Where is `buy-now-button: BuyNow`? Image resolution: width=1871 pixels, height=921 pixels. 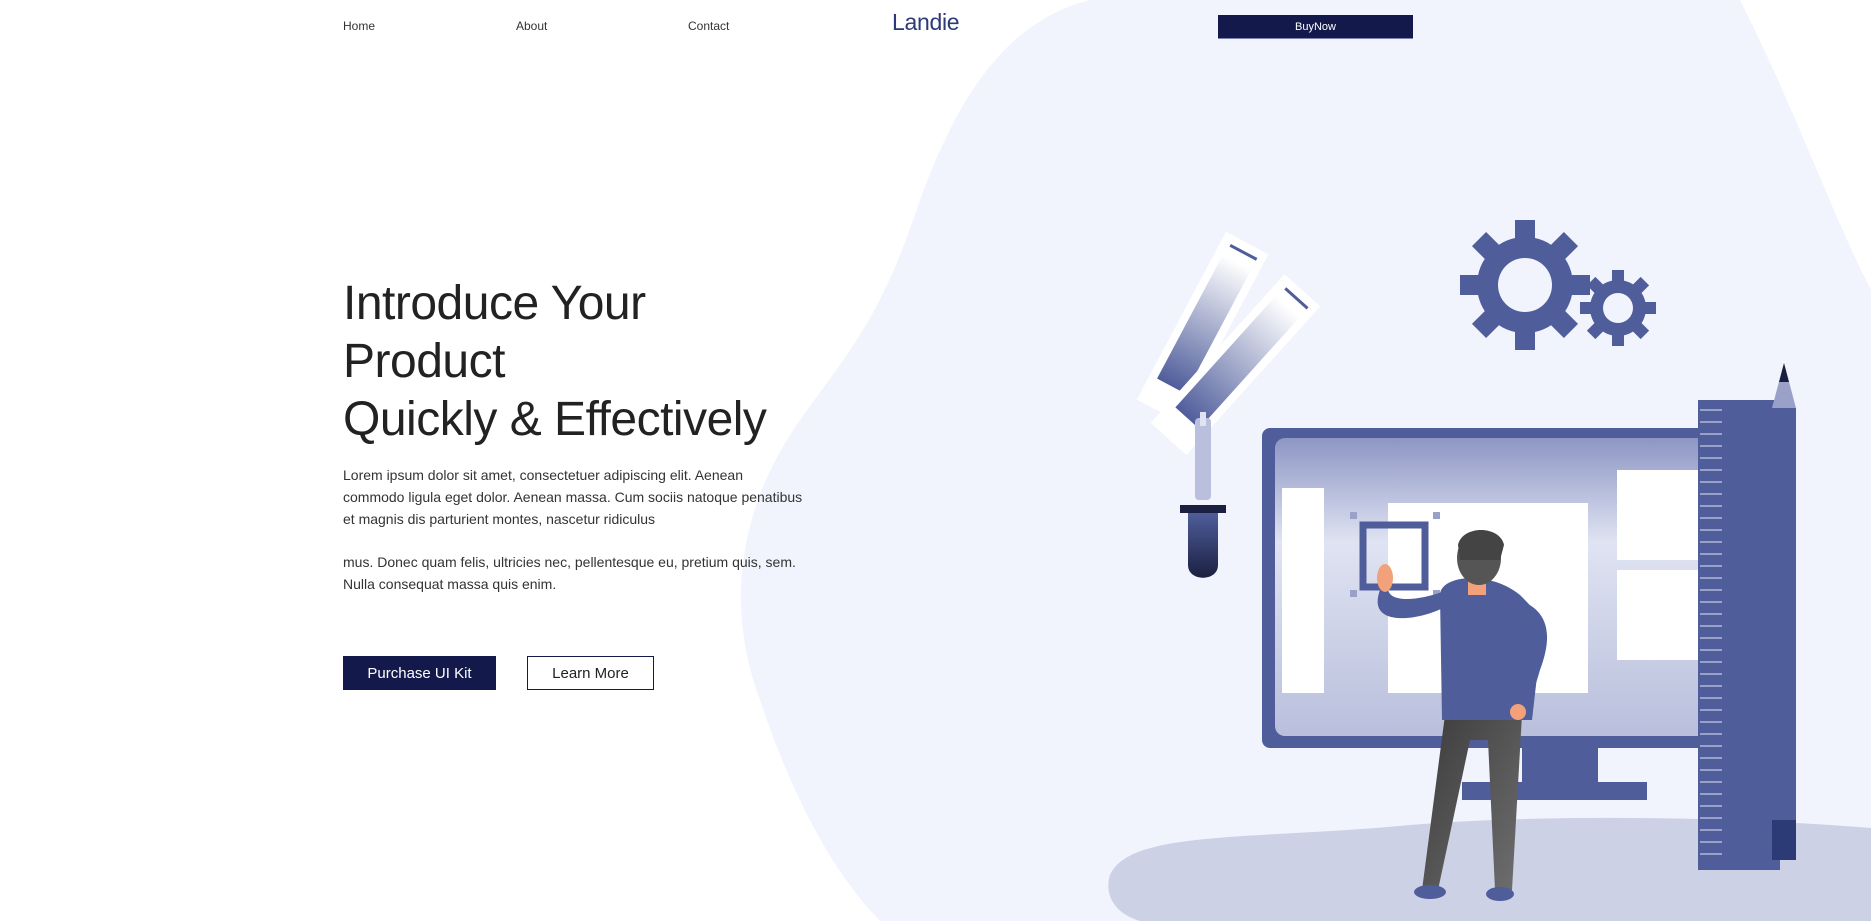
buy-now-button: BuyNow is located at coordinates (1315, 27).